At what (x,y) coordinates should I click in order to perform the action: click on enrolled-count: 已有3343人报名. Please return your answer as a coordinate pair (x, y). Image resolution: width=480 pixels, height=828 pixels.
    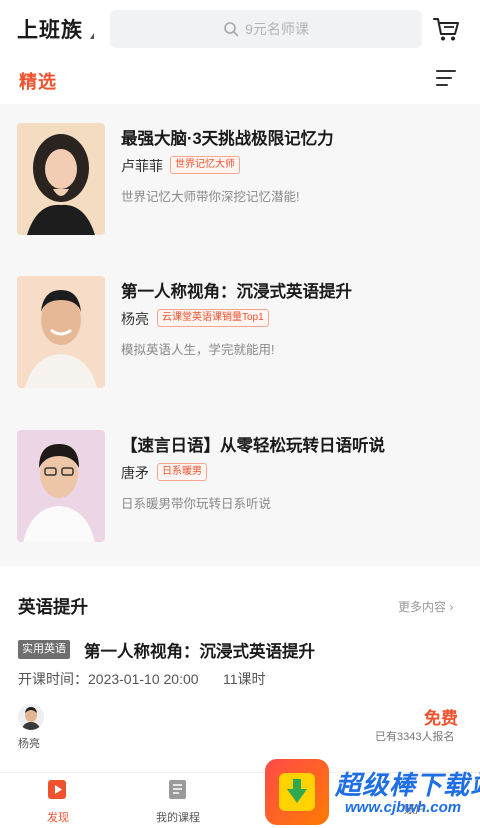
    Looking at the image, I should click on (415, 737).